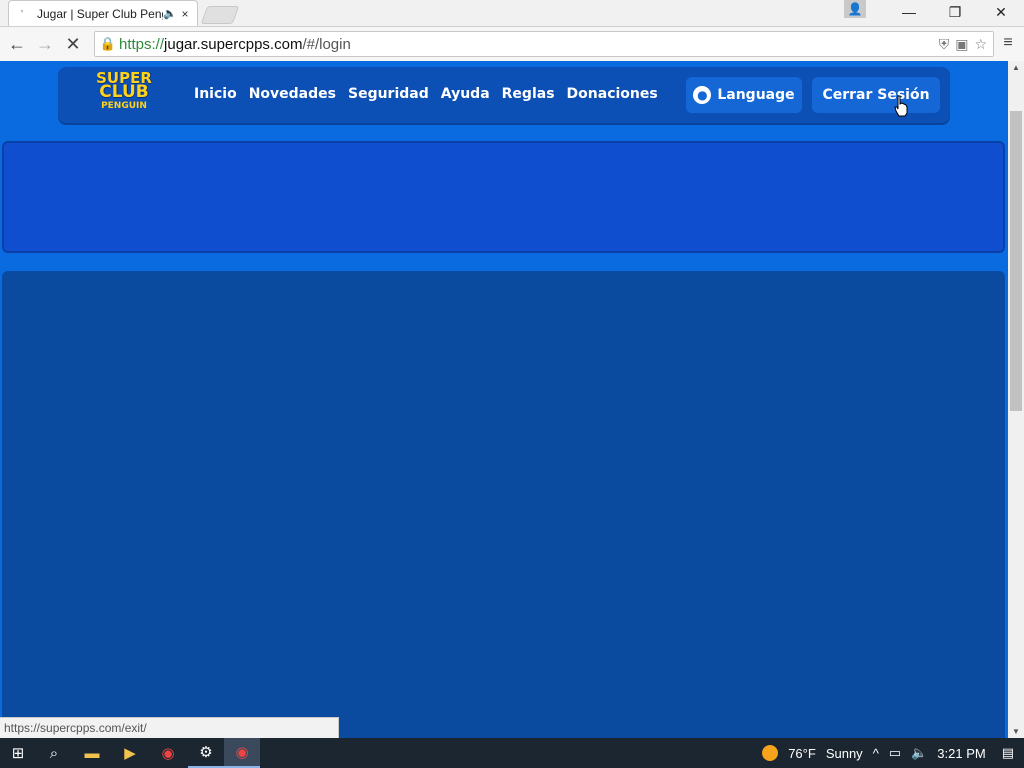  Describe the element at coordinates (612, 94) in the screenshot. I see `nav-donaciones: Donaciones` at that location.